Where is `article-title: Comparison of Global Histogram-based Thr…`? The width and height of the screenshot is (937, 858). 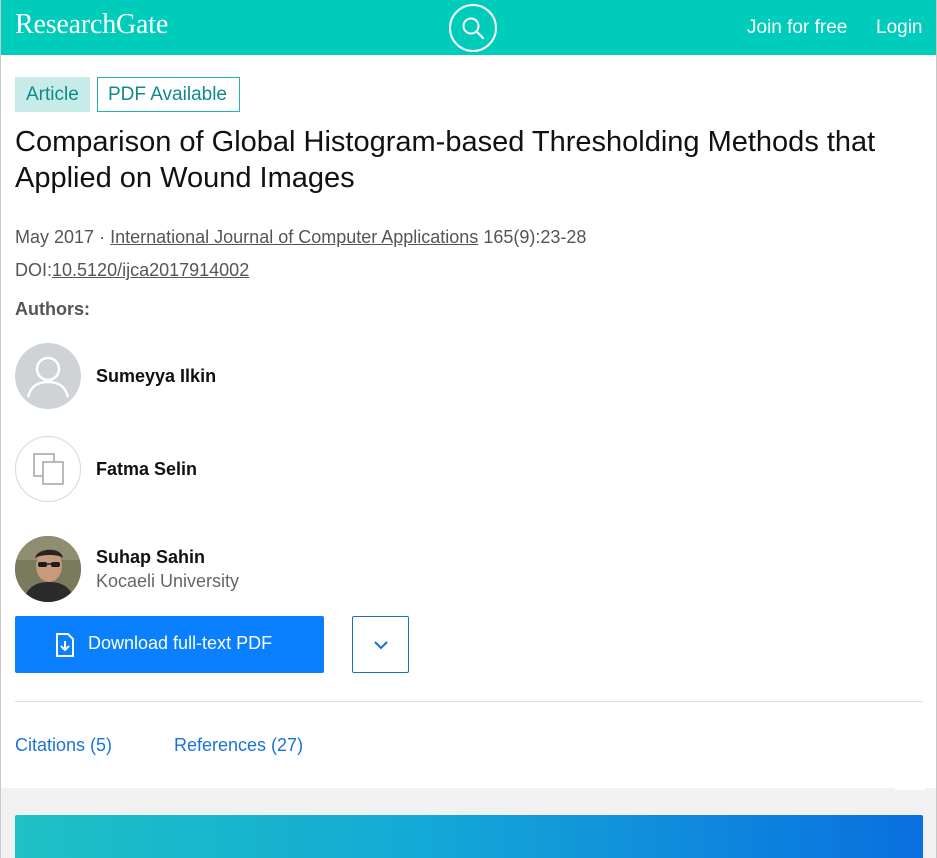 article-title: Comparison of Global Histogram-based Thr… is located at coordinates (445, 160).